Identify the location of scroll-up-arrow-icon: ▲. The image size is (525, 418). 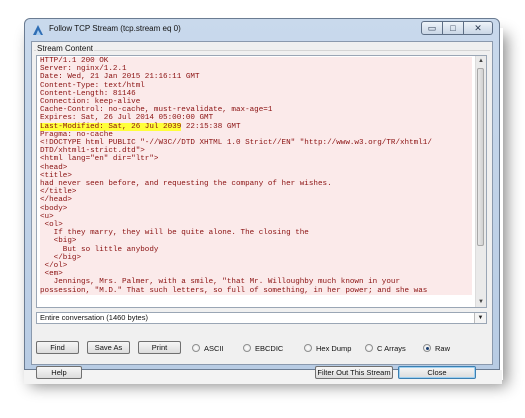
(481, 61).